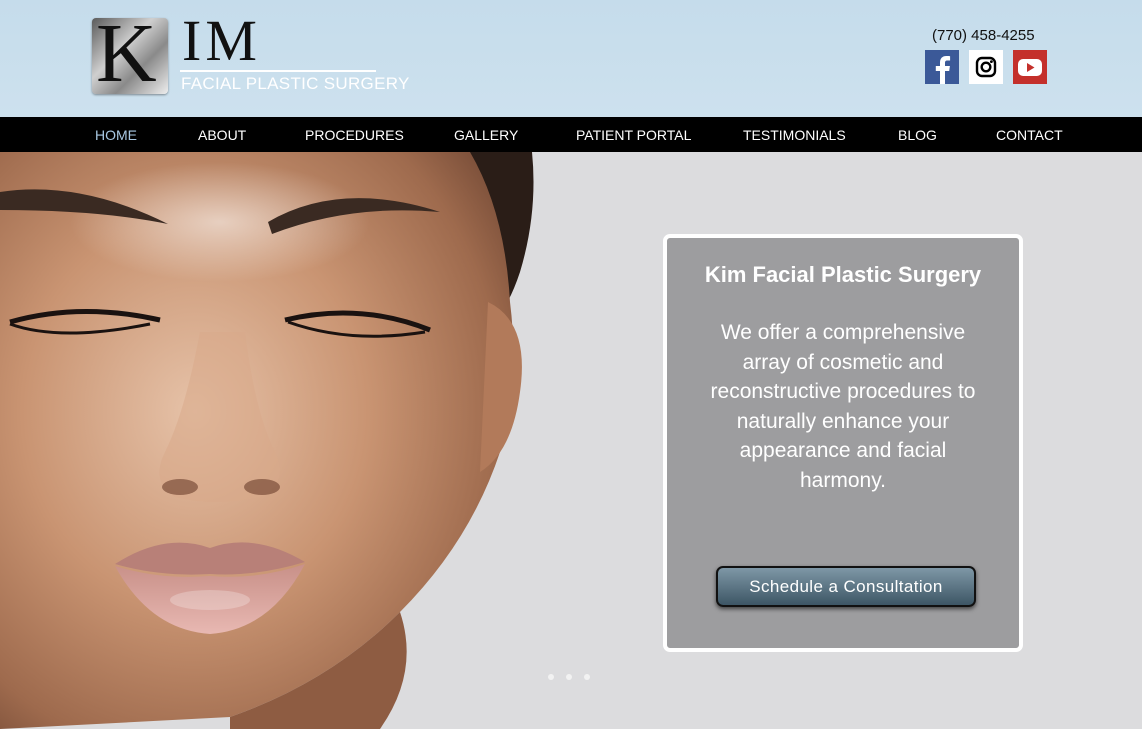 The width and height of the screenshot is (1142, 729). What do you see at coordinates (130, 56) in the screenshot?
I see `logo-mark: K` at bounding box center [130, 56].